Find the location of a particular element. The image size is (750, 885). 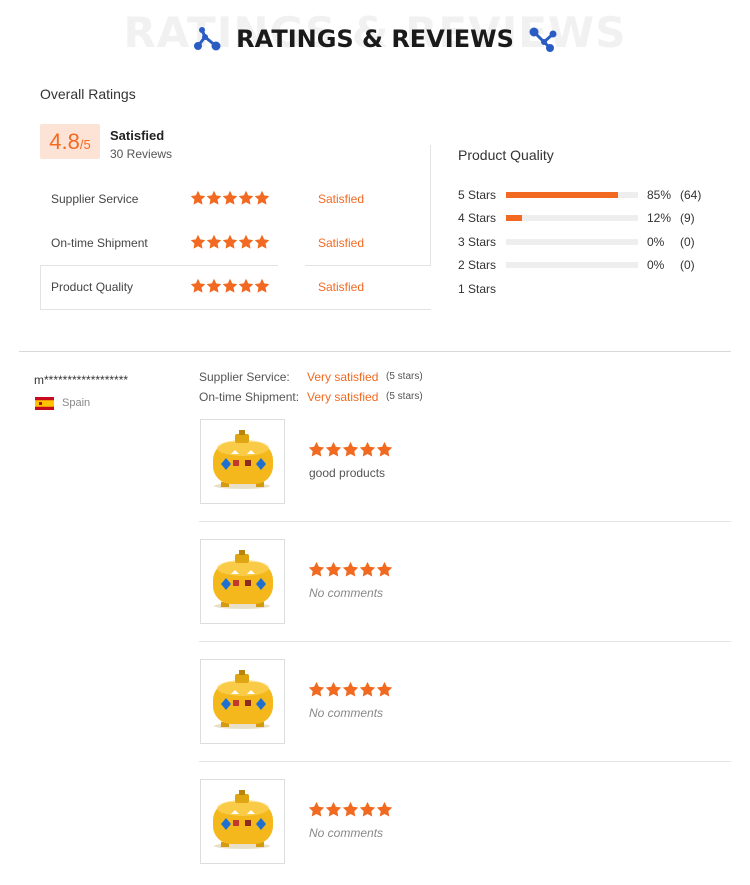

bar-label: 3 Stars is located at coordinates (477, 242).